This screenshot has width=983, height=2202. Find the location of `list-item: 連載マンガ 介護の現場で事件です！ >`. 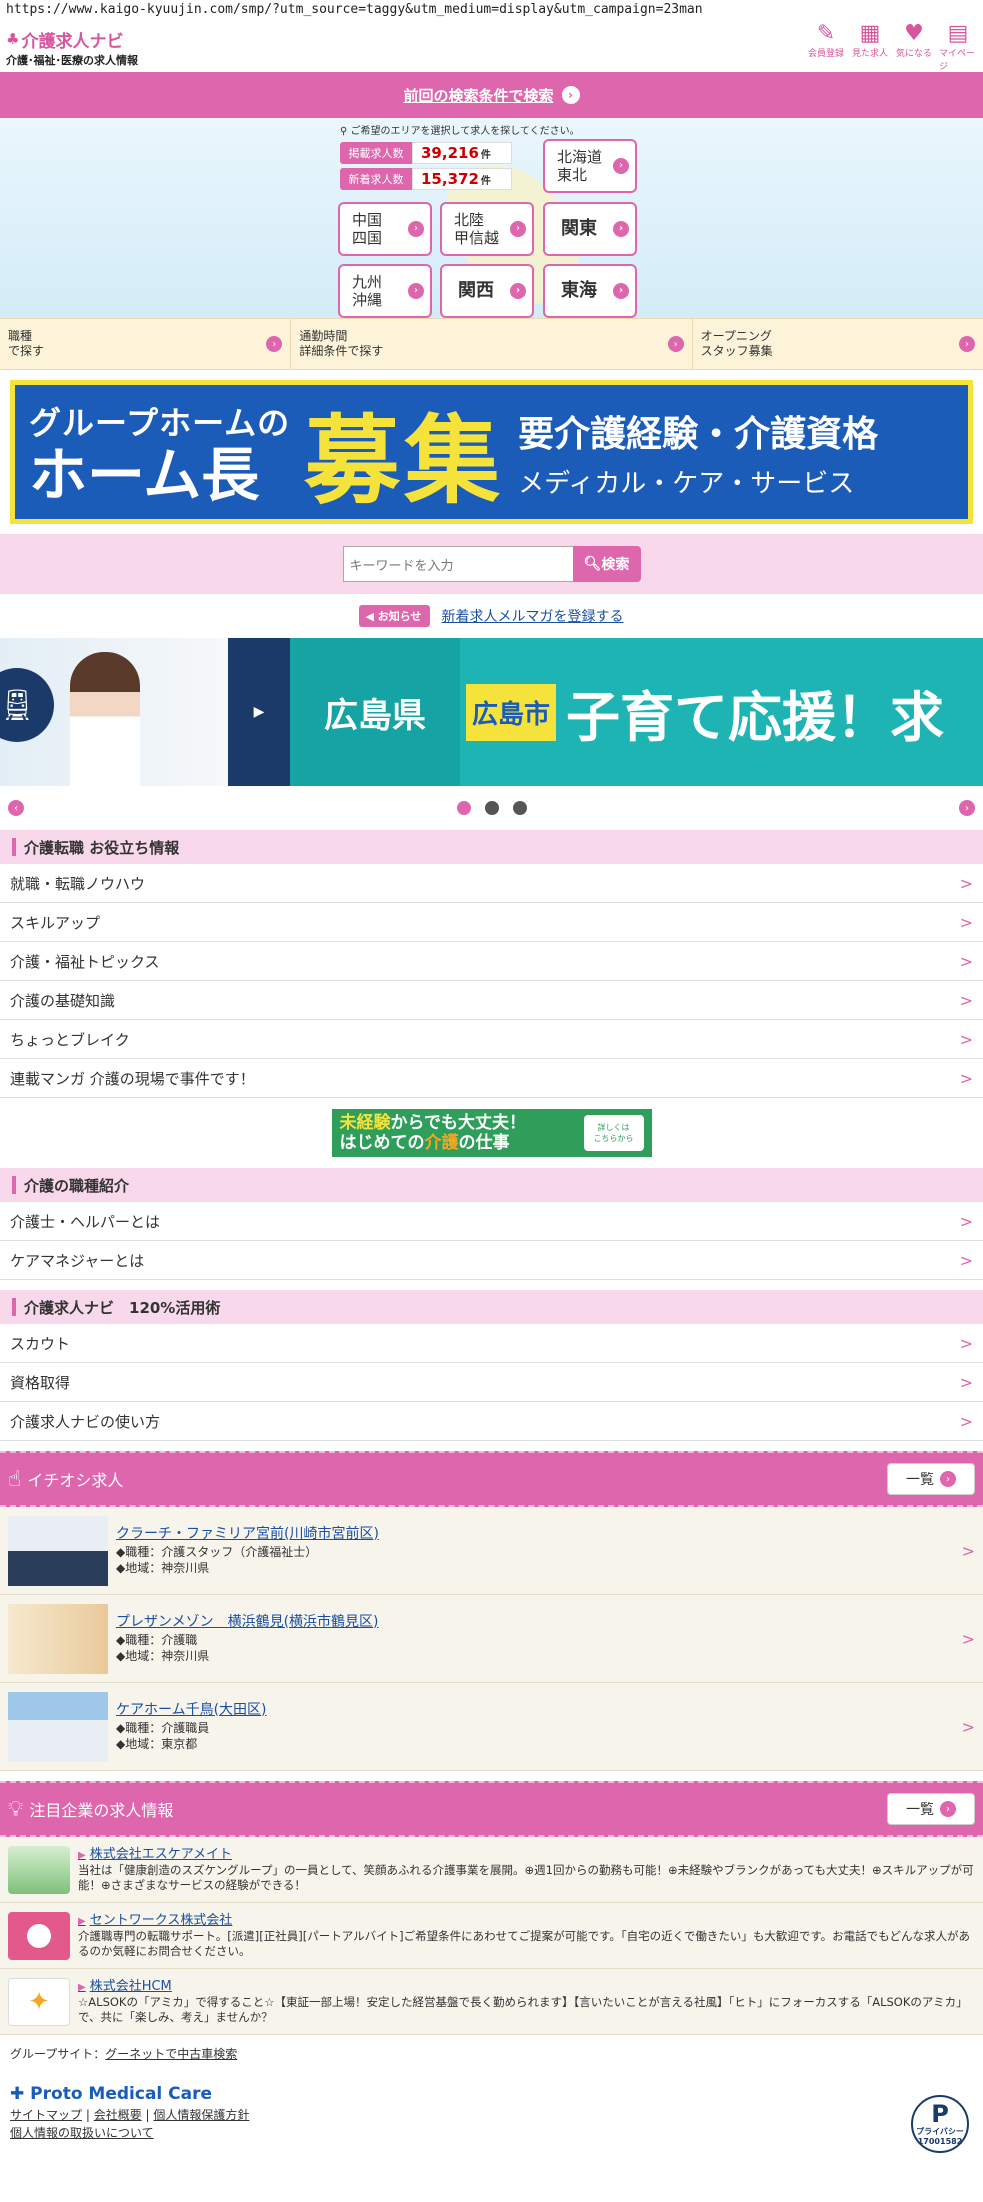

list-item: 連載マンガ 介護の現場で事件です！ > is located at coordinates (491, 1078).